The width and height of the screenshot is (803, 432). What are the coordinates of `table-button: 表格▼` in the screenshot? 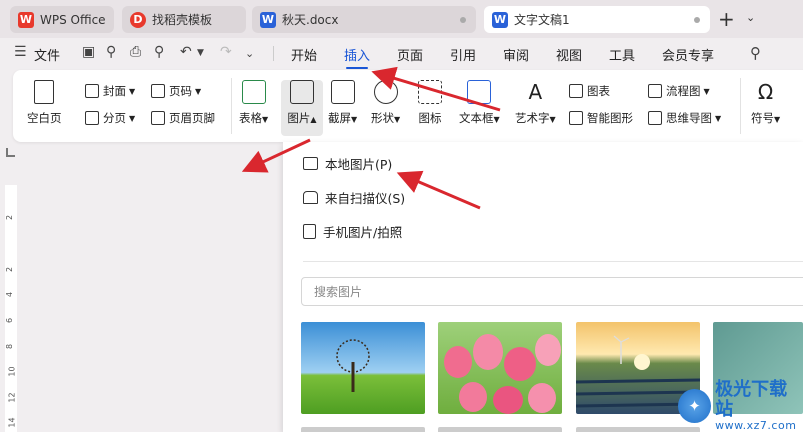 It's located at (253, 103).